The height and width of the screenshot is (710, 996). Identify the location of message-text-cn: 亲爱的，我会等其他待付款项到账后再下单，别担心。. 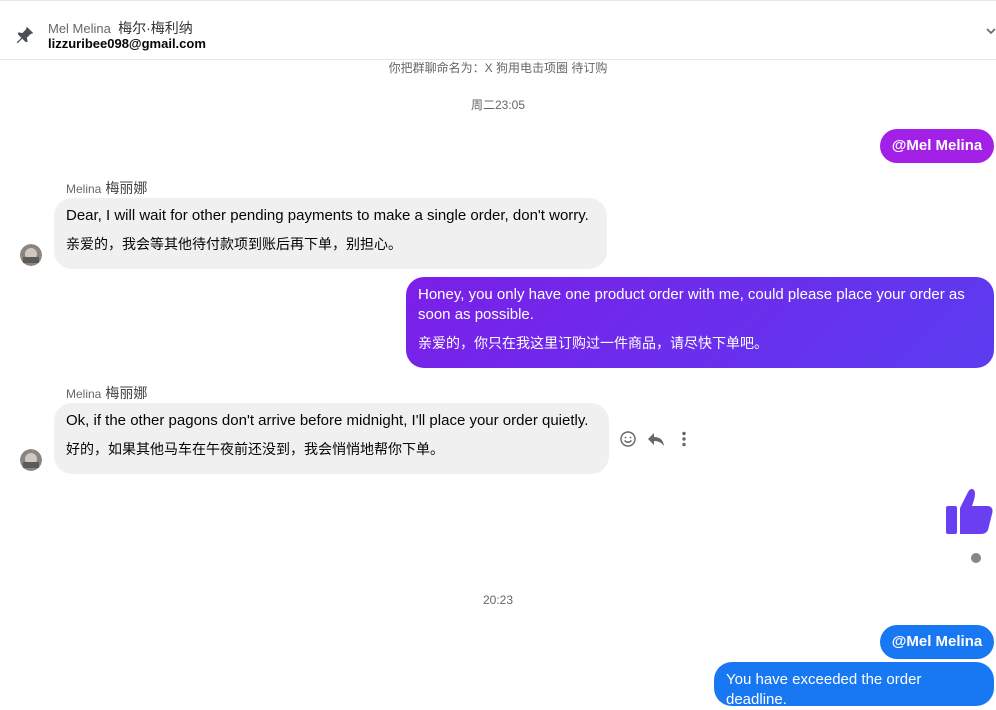
(234, 244).